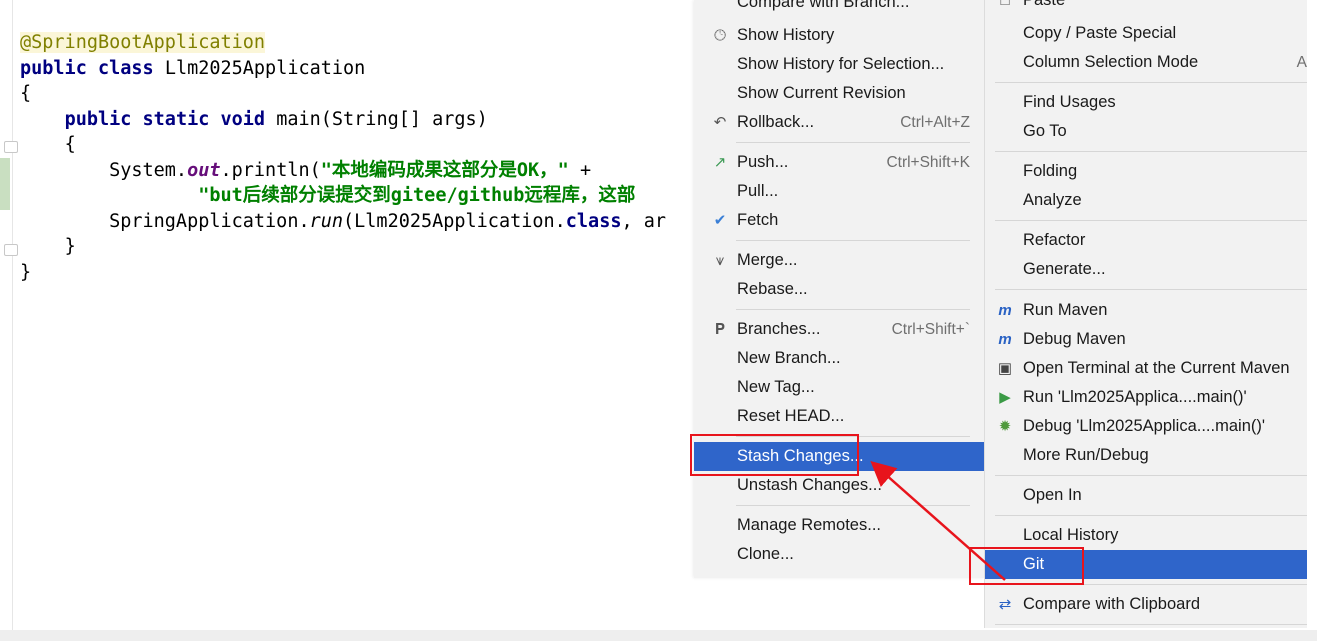 This screenshot has width=1317, height=641. Describe the element at coordinates (938, 521) in the screenshot. I see `annotation-arrow` at that location.